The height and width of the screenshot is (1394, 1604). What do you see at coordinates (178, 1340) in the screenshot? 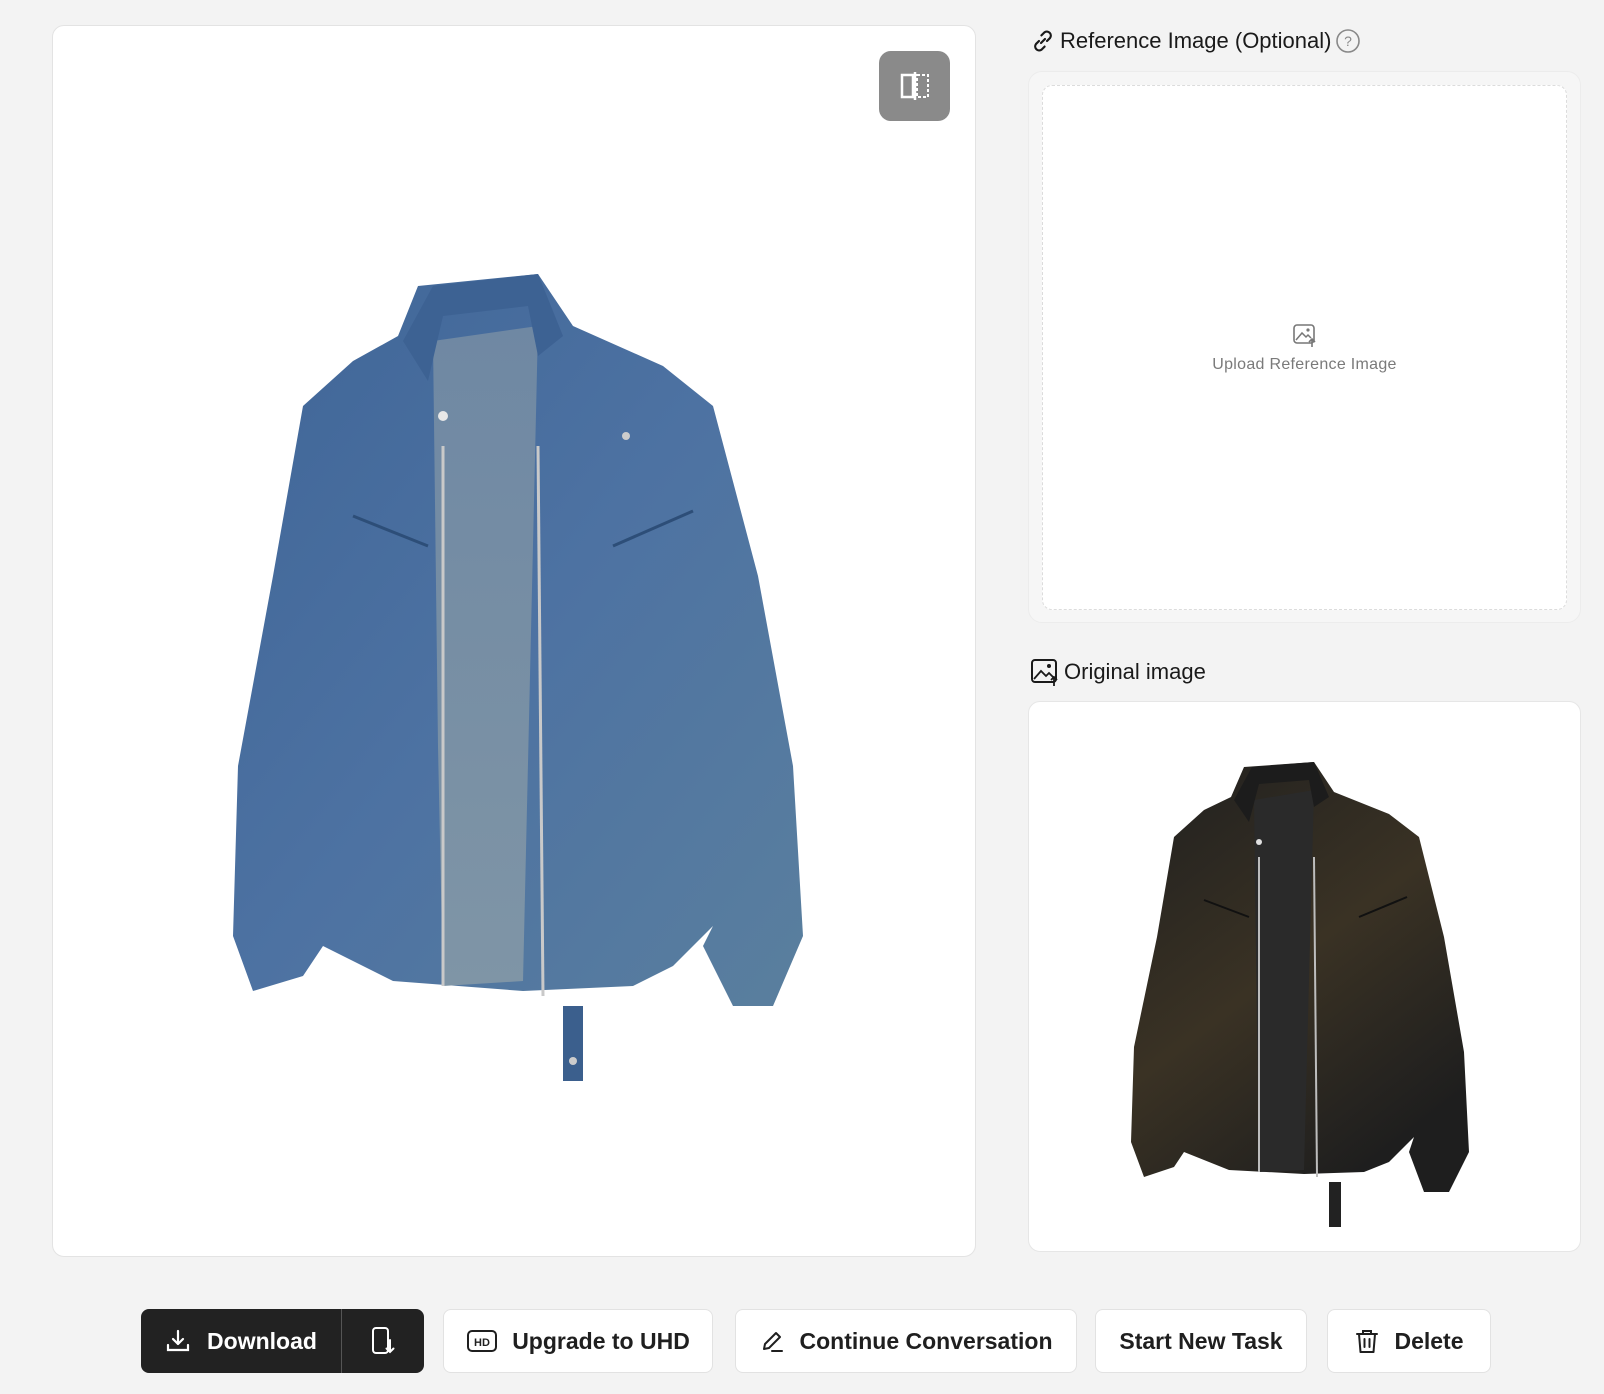
I see `download-icon` at bounding box center [178, 1340].